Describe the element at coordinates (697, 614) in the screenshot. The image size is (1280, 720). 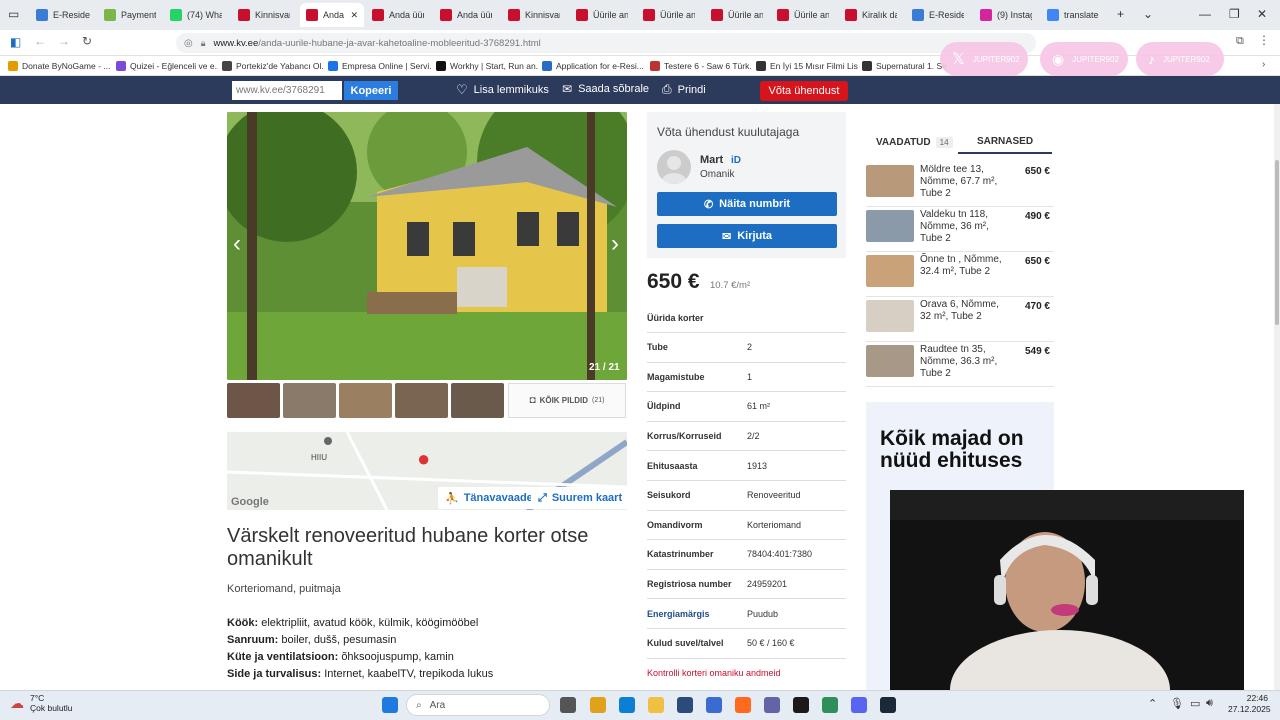
I see `property-key: Energiamärgis` at that location.